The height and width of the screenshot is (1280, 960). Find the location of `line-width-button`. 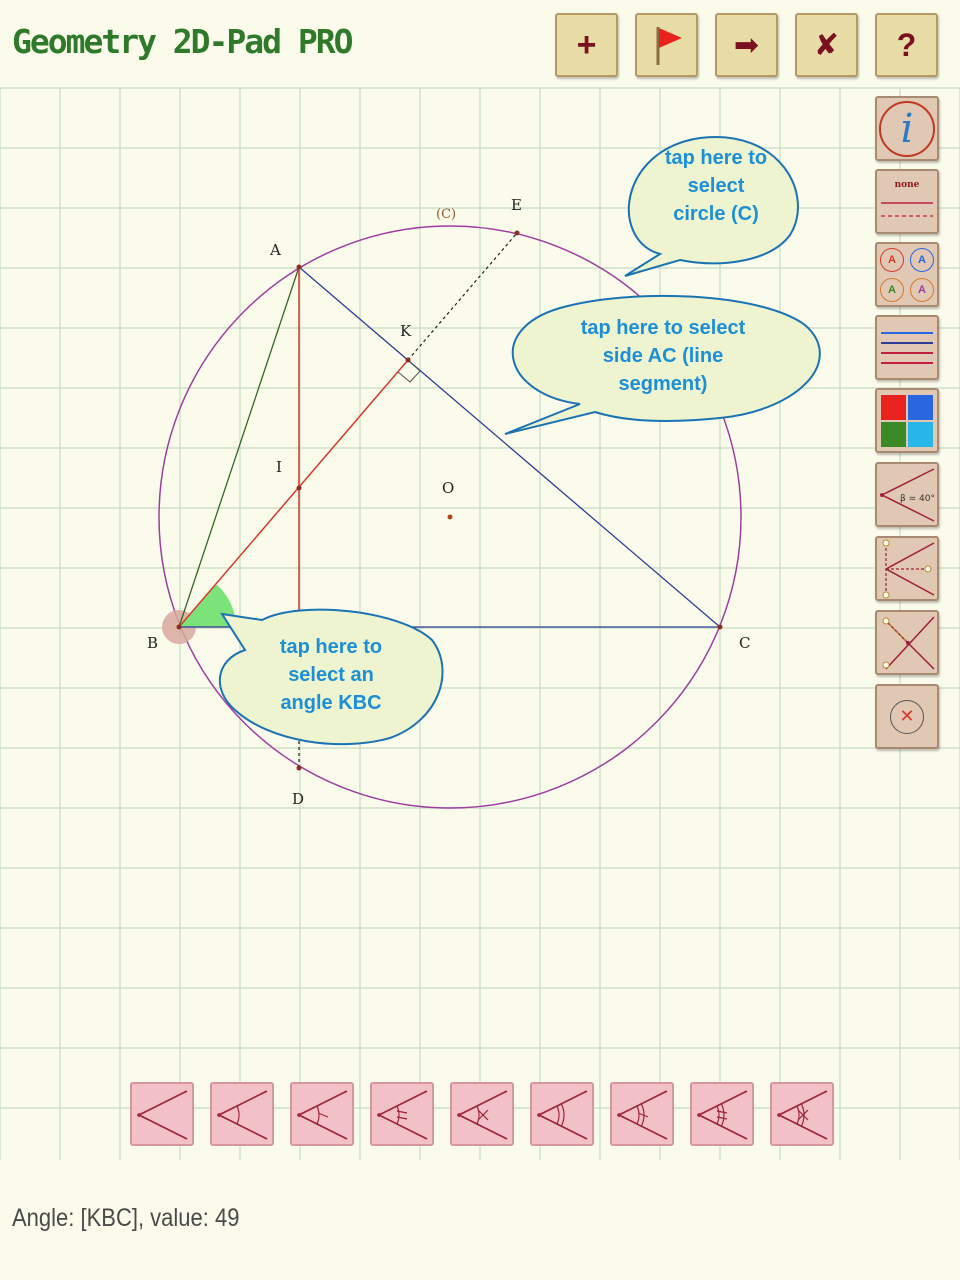

line-width-button is located at coordinates (907, 347).